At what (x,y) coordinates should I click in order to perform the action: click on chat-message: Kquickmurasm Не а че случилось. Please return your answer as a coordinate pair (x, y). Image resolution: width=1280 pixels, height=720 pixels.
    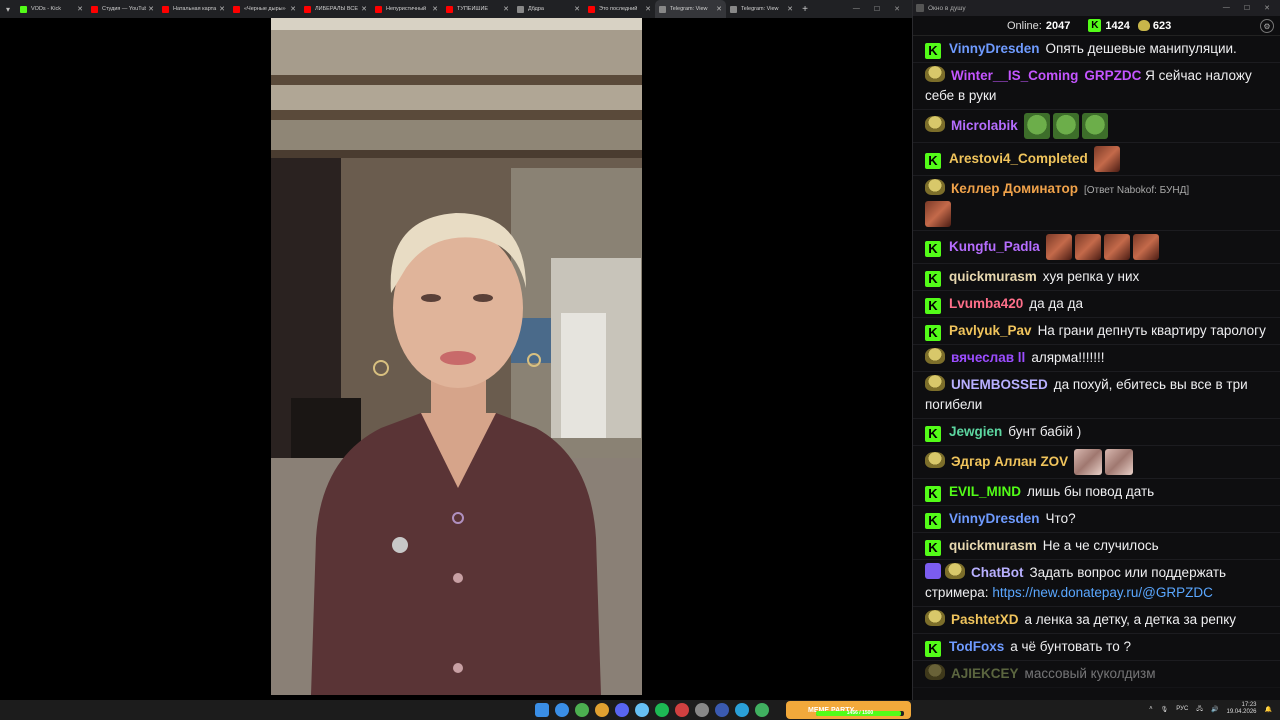
    Looking at the image, I should click on (1096, 546).